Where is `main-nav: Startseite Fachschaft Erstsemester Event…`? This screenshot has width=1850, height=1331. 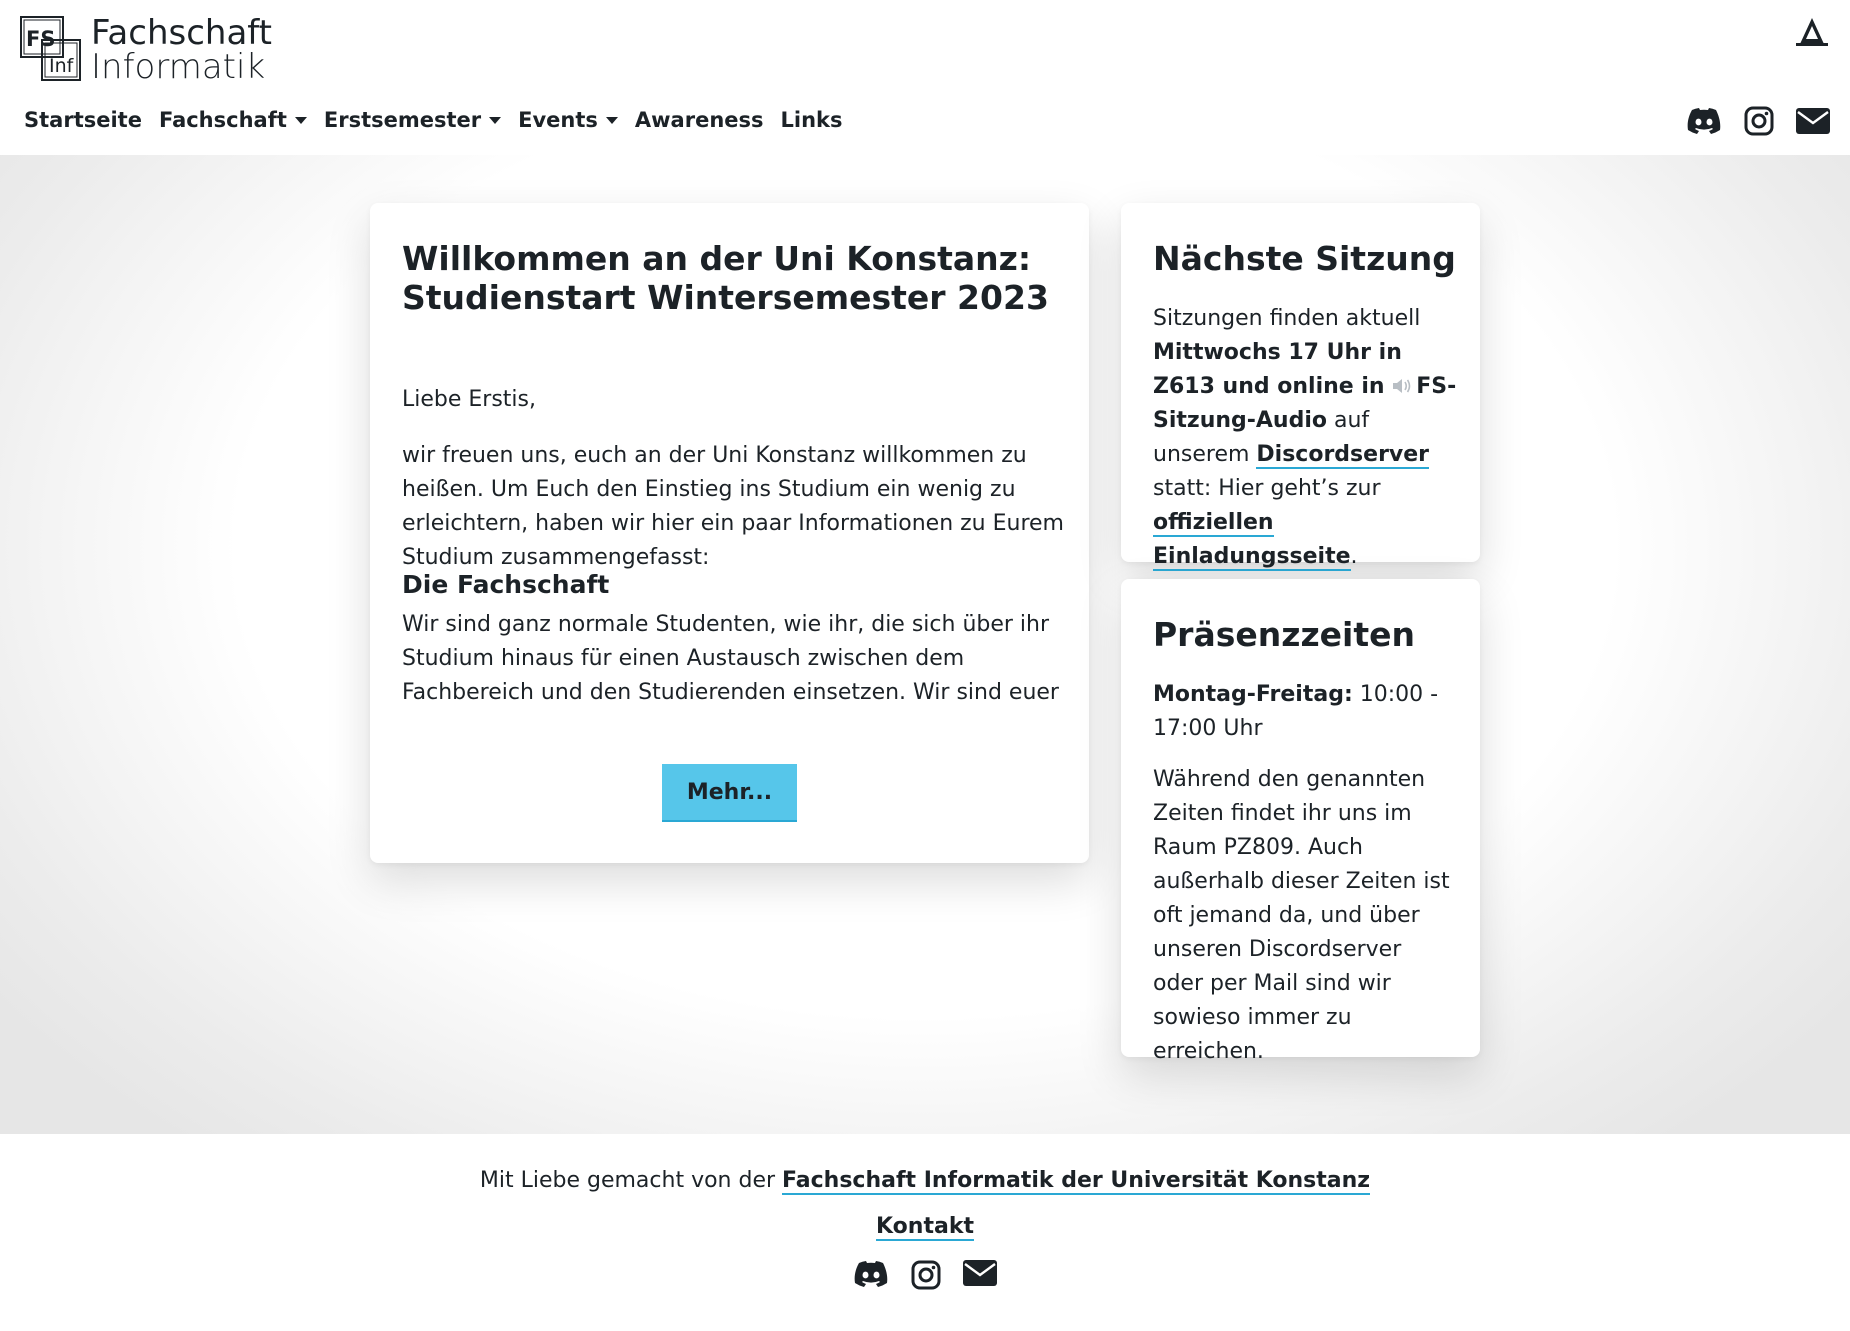
main-nav: Startseite Fachschaft Erstsemester Event… is located at coordinates (442, 120).